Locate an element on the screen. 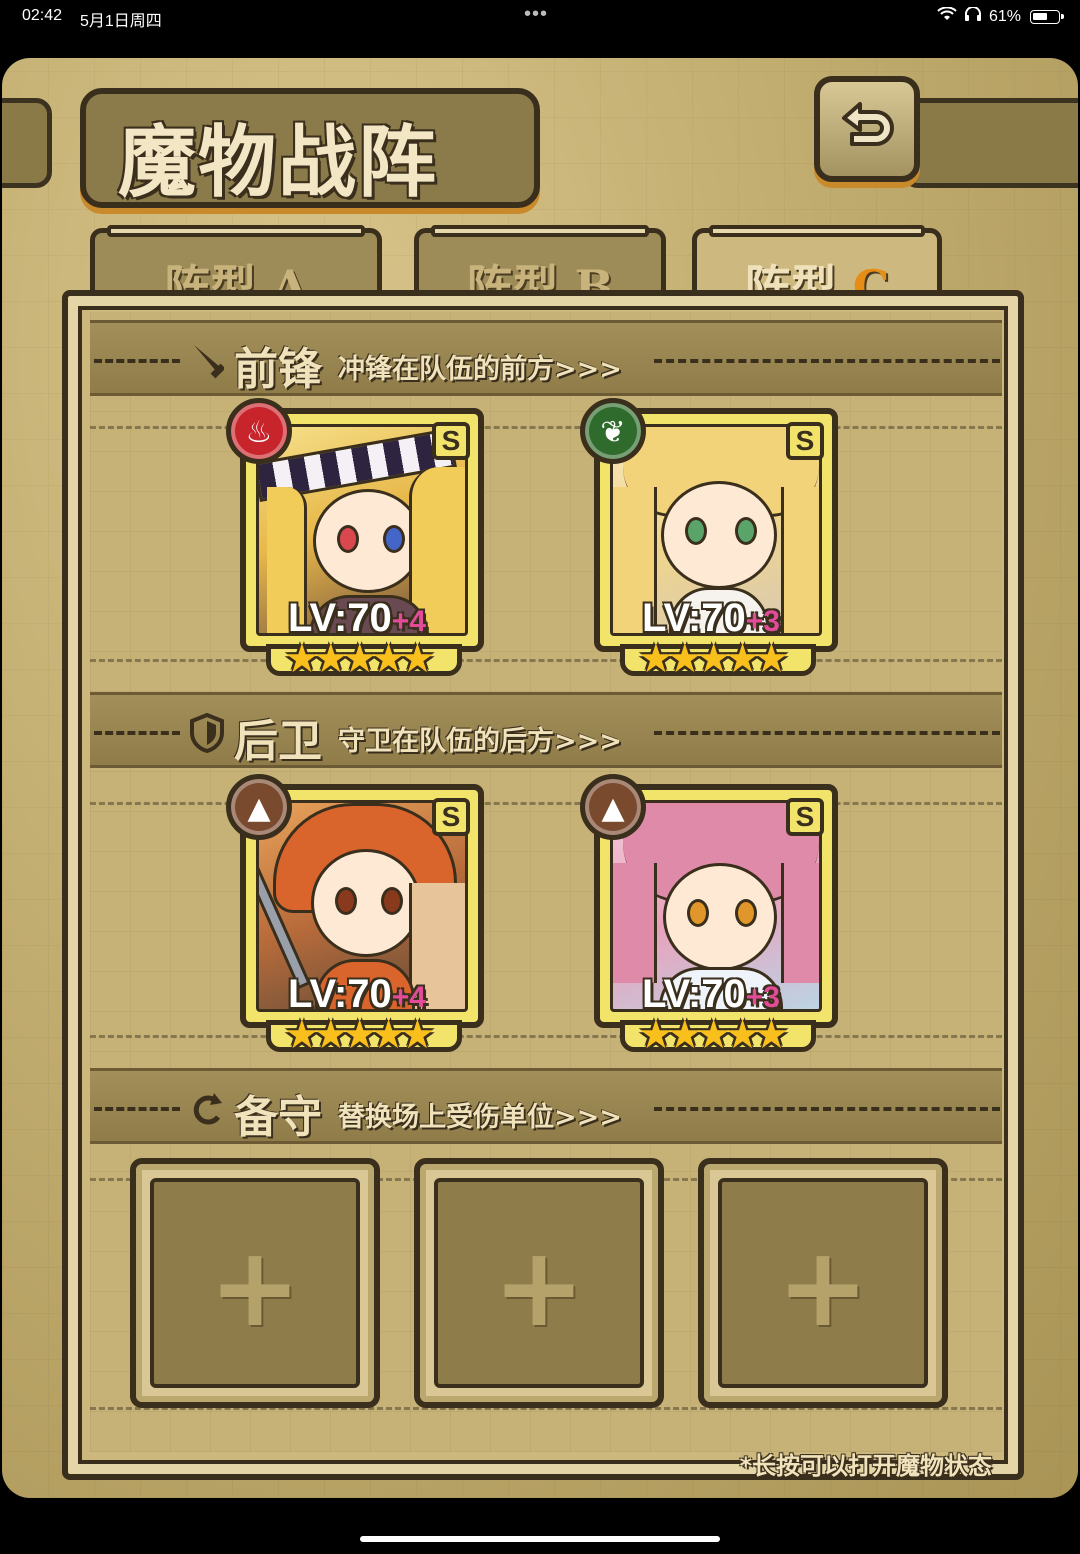 The height and width of the screenshot is (1554, 1080). back-button is located at coordinates (867, 129).